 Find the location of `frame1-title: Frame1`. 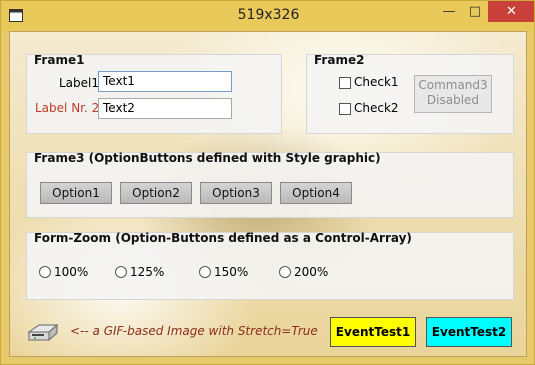

frame1-title: Frame1 is located at coordinates (59, 60).